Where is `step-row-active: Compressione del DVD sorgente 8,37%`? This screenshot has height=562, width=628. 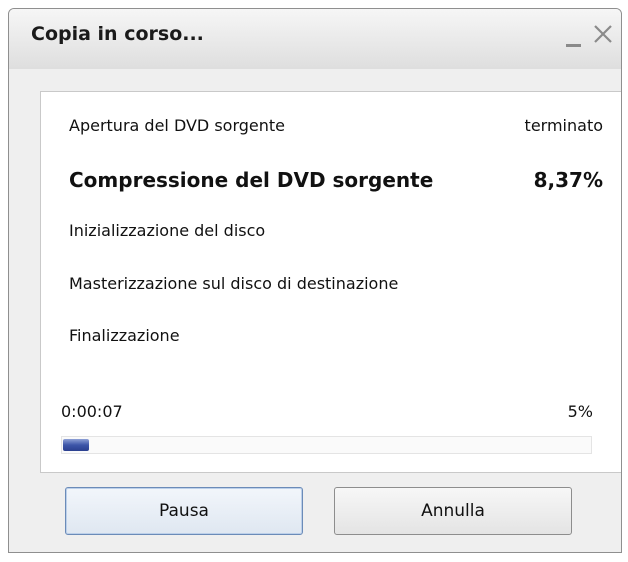 step-row-active: Compressione del DVD sorgente 8,37% is located at coordinates (336, 180).